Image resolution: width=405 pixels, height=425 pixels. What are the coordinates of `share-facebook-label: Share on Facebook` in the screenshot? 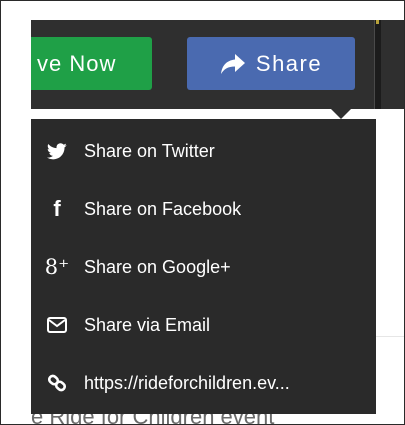 It's located at (163, 208).